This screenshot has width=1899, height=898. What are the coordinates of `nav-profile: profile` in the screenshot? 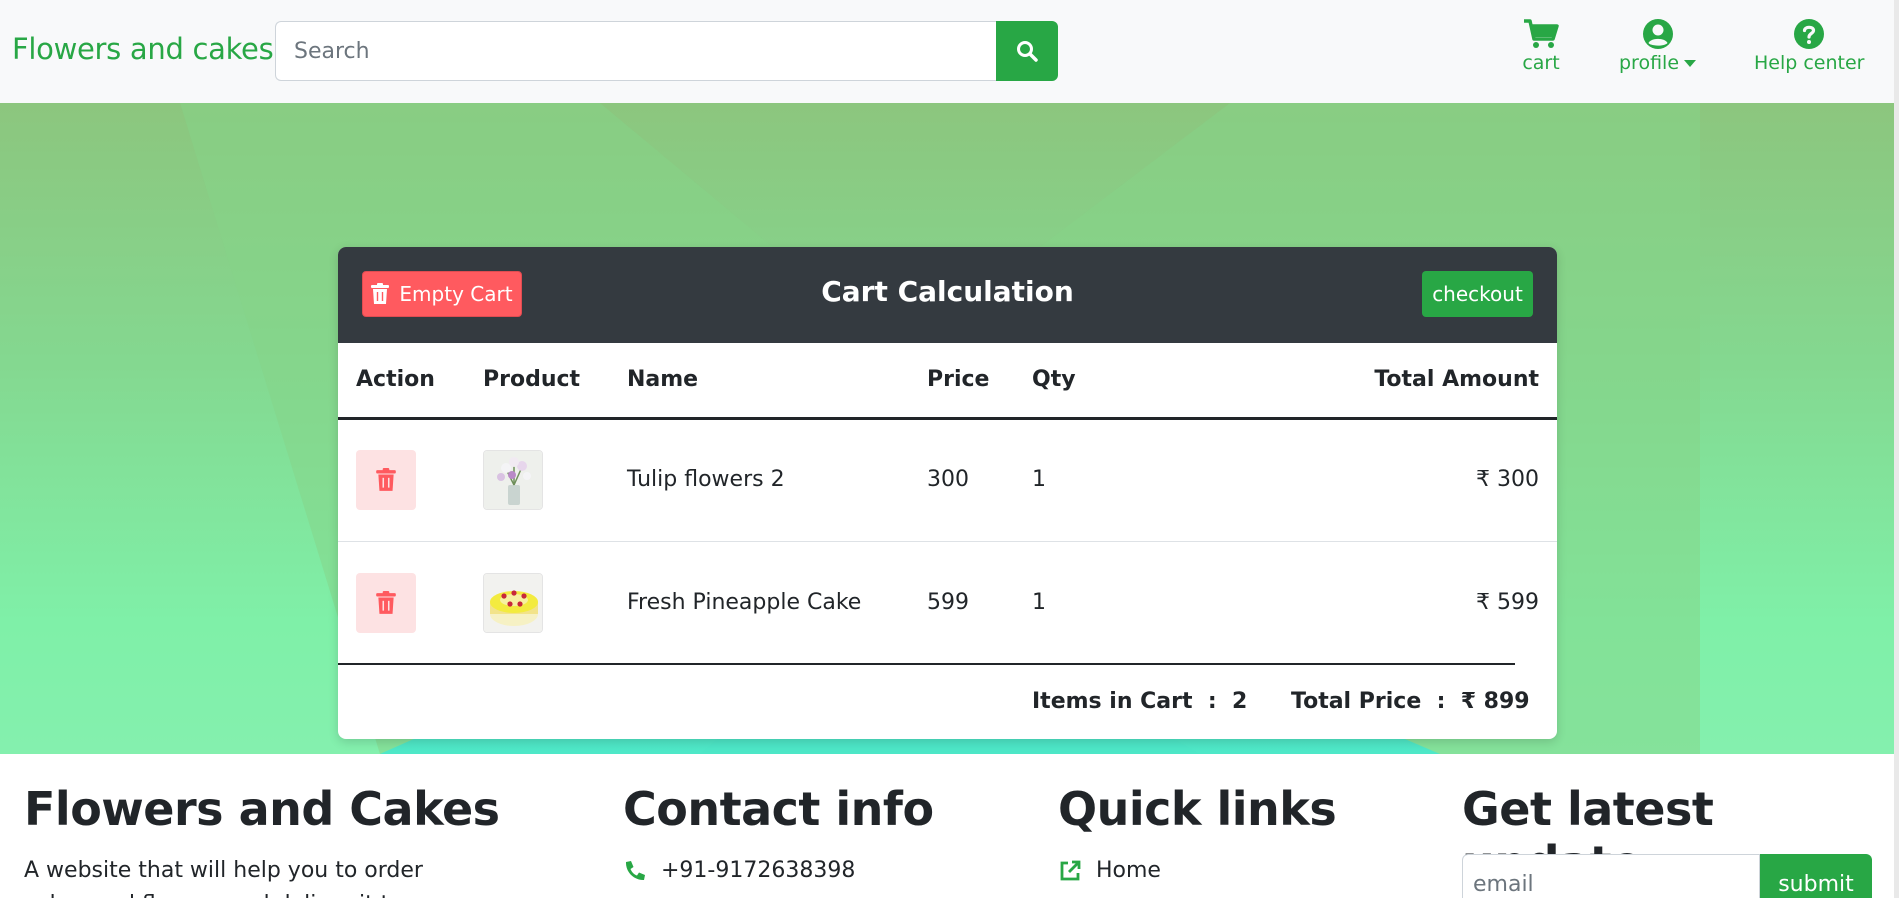 It's located at (1658, 46).